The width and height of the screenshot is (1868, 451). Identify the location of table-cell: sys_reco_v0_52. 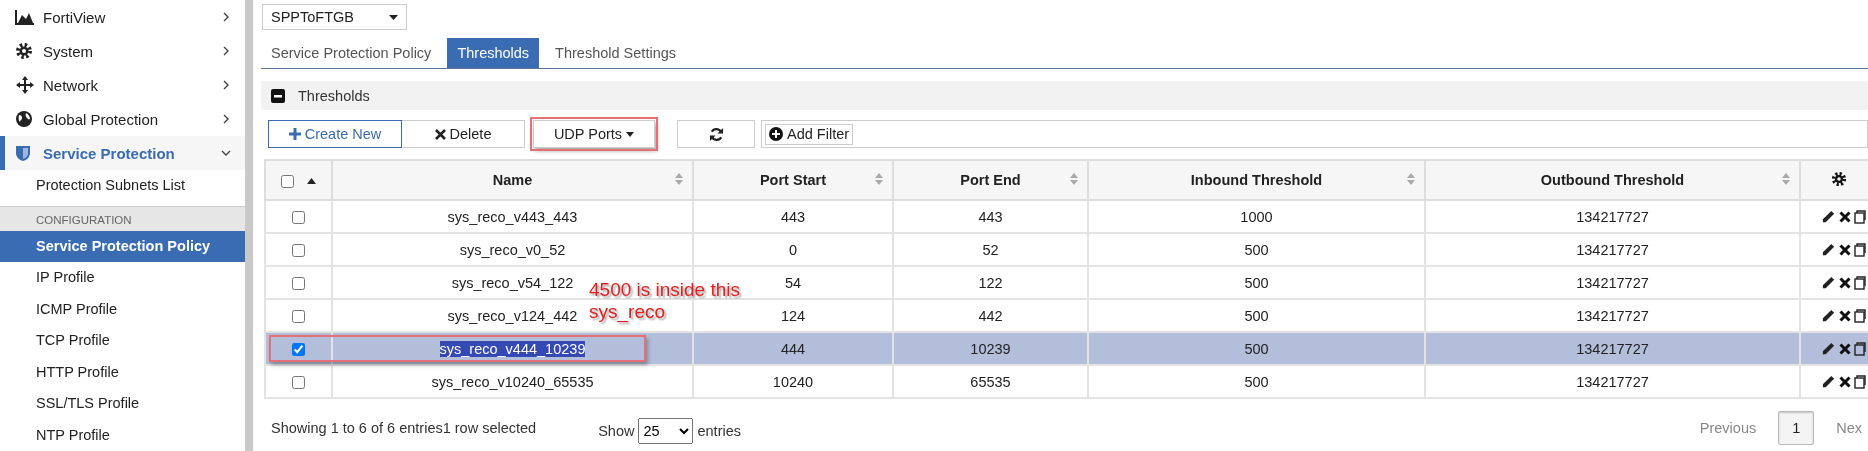
(512, 249).